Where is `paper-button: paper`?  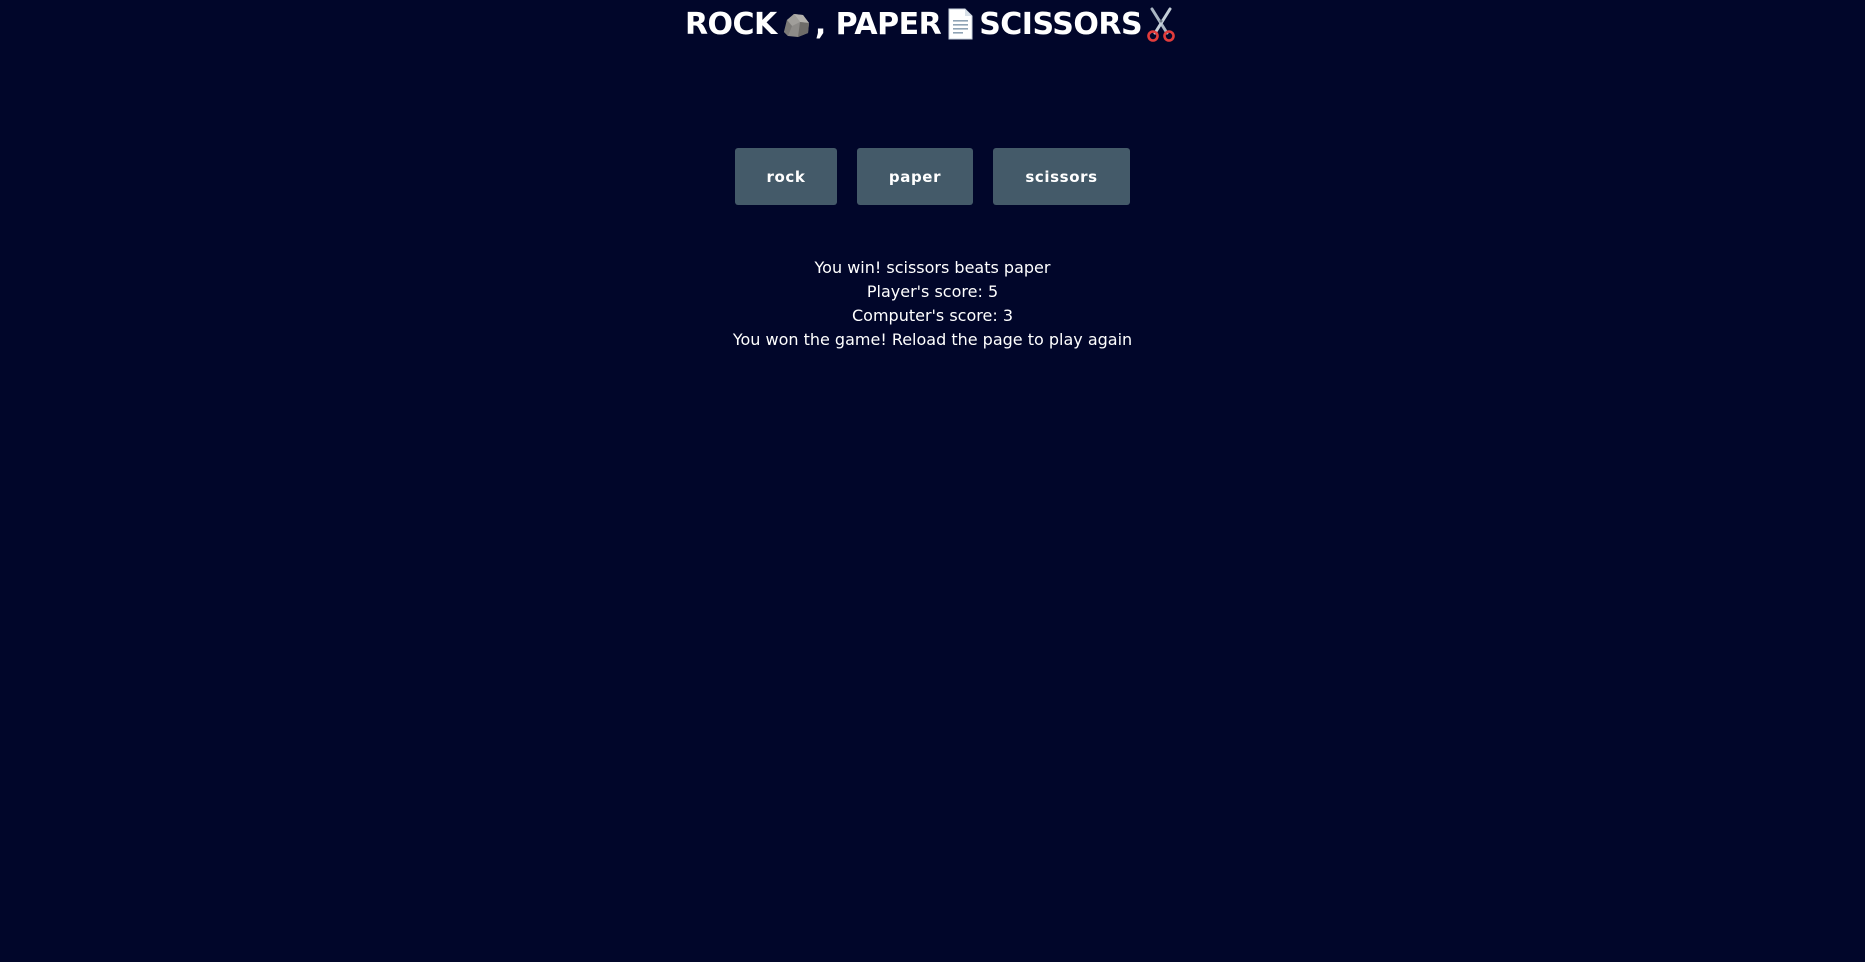 paper-button: paper is located at coordinates (915, 176).